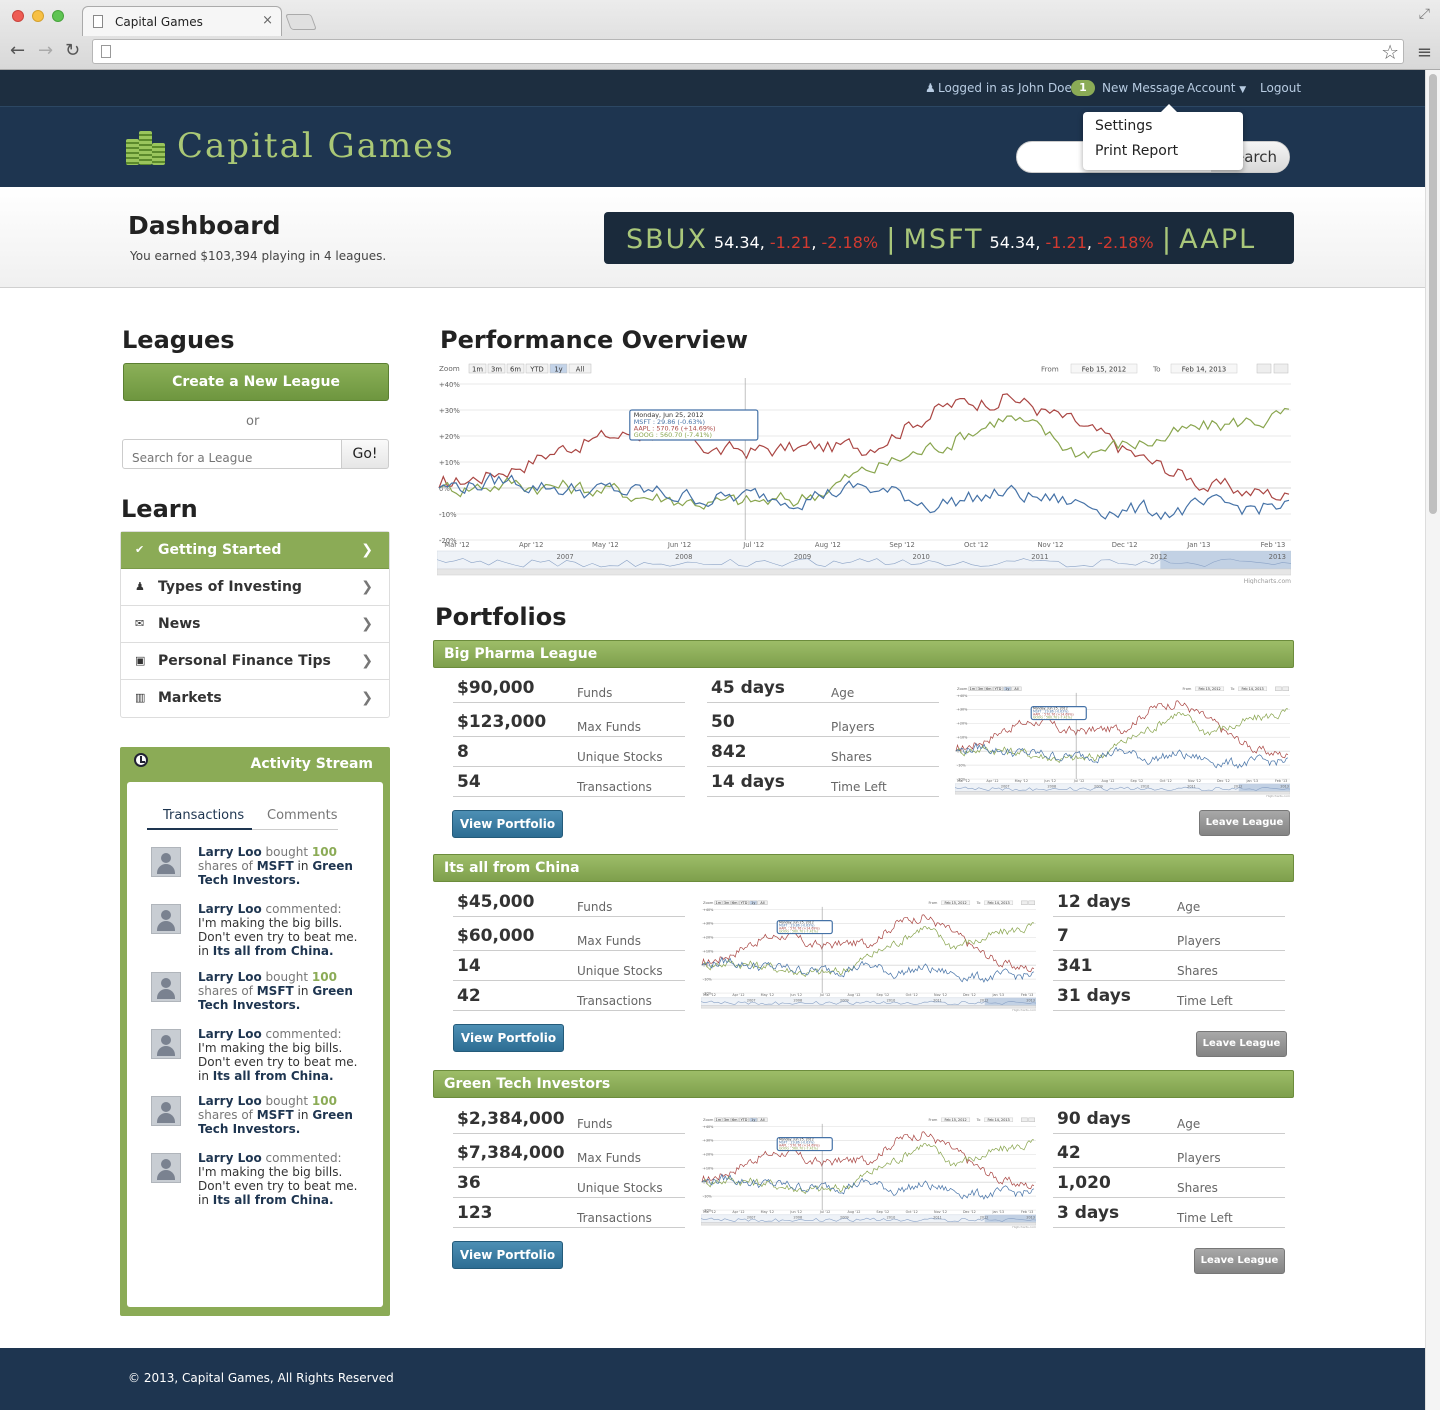 Image resolution: width=1440 pixels, height=1410 pixels. Describe the element at coordinates (802, 557) in the screenshot. I see `navigator-label: 2009` at that location.